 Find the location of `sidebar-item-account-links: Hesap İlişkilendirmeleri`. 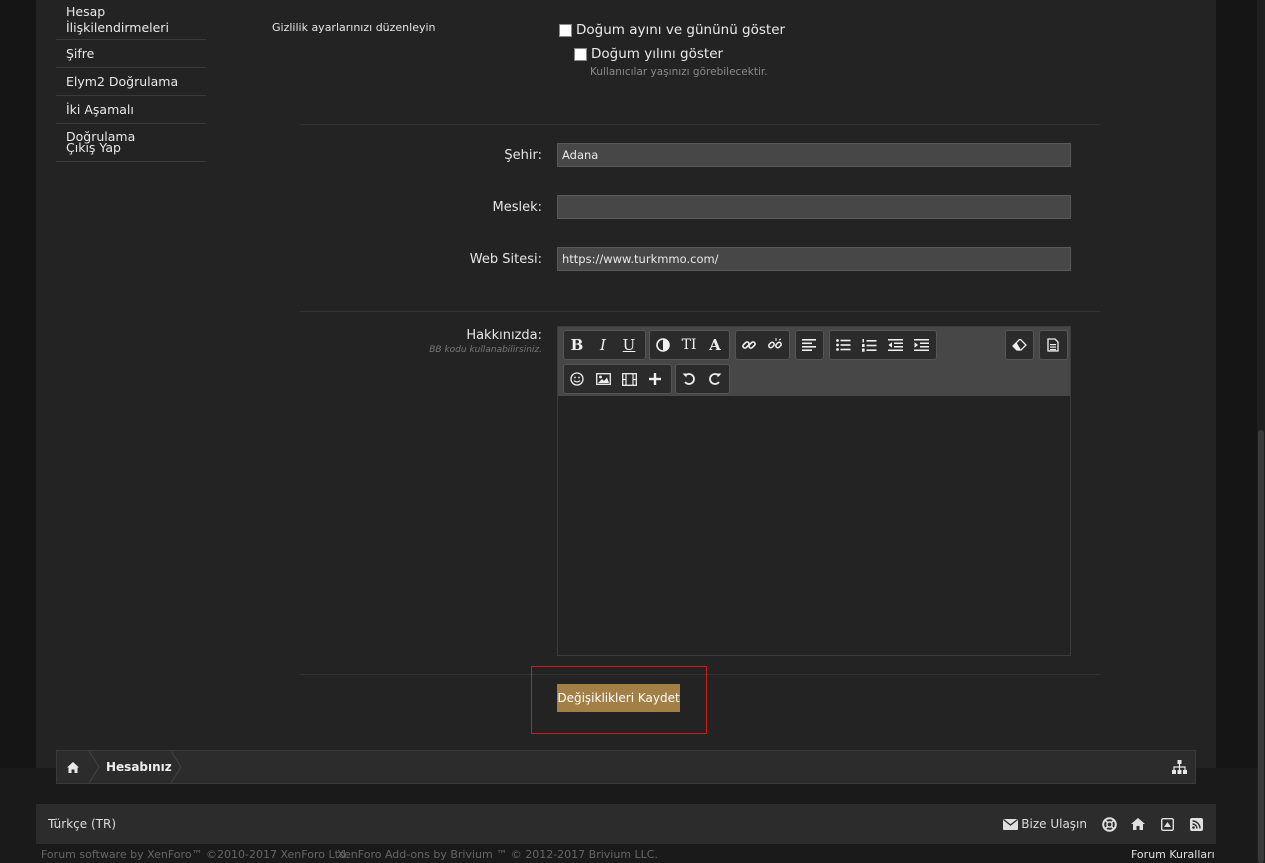

sidebar-item-account-links: Hesap İlişkilendirmeleri is located at coordinates (131, 20).